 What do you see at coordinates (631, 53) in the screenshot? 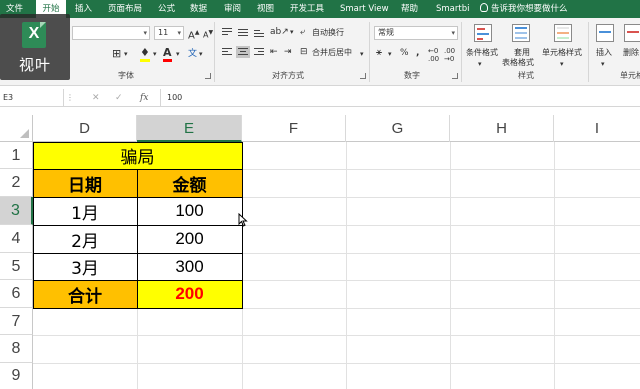
I see `delete-cells-button: 删除` at bounding box center [631, 53].